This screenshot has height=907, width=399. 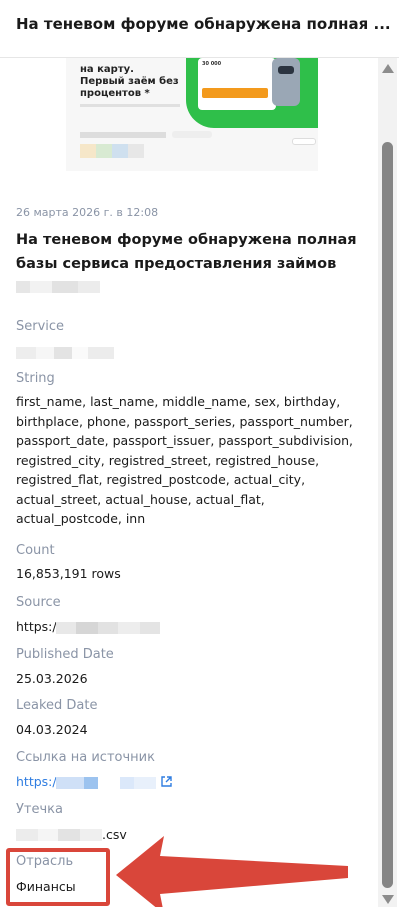 What do you see at coordinates (123, 135) in the screenshot?
I see `preview-logos-strip` at bounding box center [123, 135].